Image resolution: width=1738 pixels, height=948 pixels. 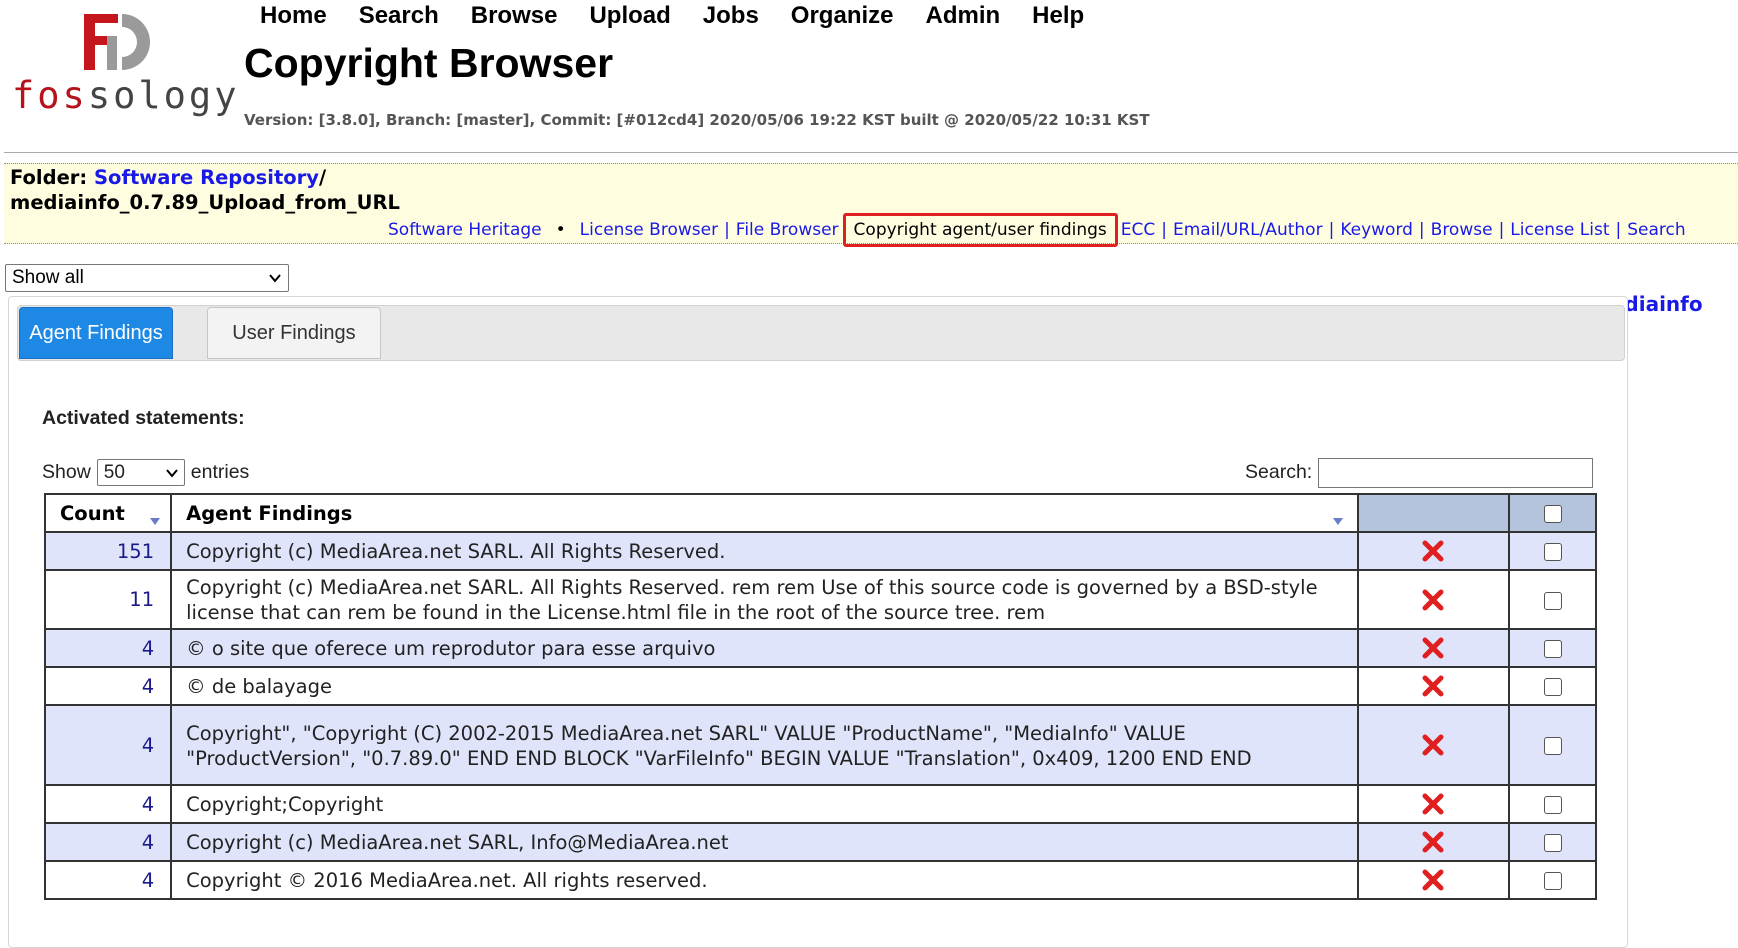 I want to click on link-email-url-author: Email/URL/Author, so click(x=1248, y=230).